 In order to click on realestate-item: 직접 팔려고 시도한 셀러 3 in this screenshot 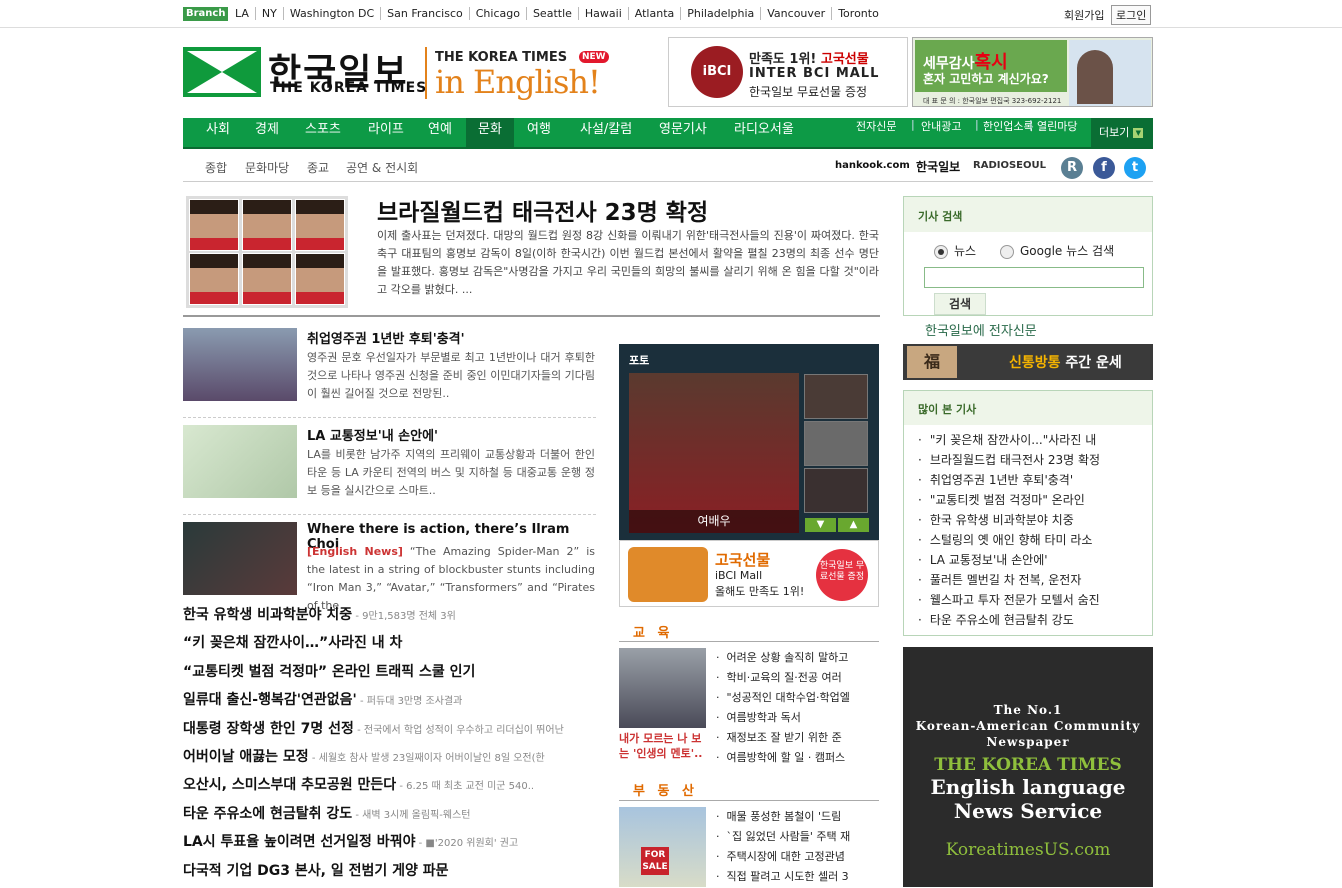, I will do `click(798, 877)`.